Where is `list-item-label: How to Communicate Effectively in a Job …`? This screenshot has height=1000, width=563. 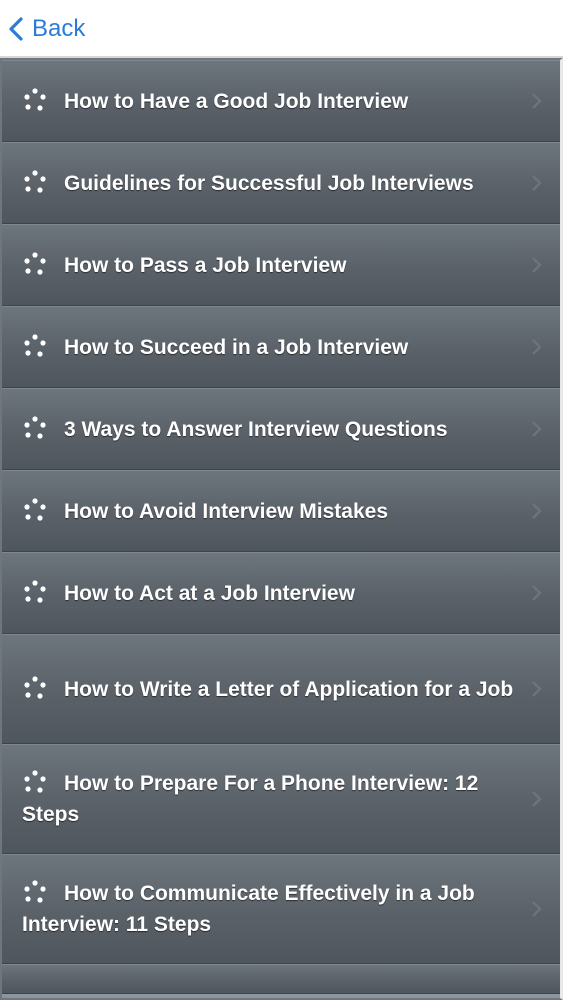 list-item-label: How to Communicate Effectively in a Job … is located at coordinates (248, 909).